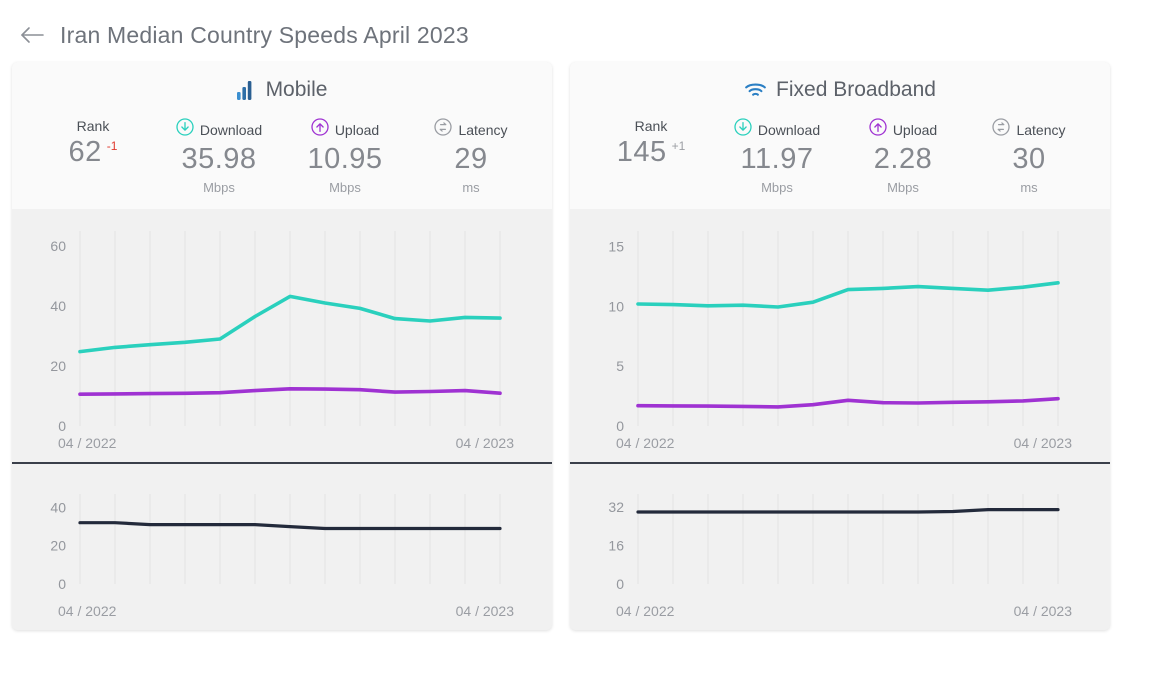 Image resolution: width=1160 pixels, height=685 pixels. Describe the element at coordinates (840, 341) in the screenshot. I see `chart-fixed-broadband-speed-svg: 0 5 10 15 04 / 2022 04 / 2023` at that location.